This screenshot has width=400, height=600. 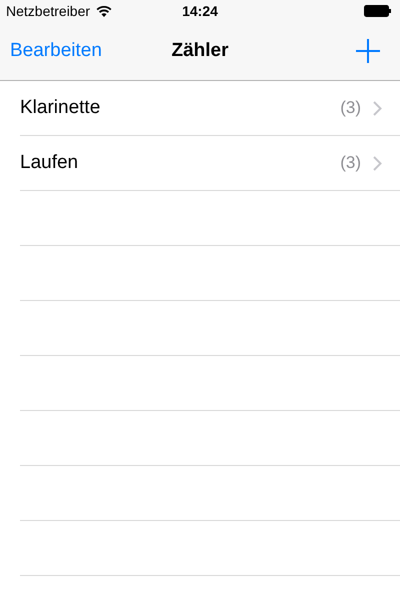 What do you see at coordinates (200, 50) in the screenshot?
I see `nav-title: Zähler` at bounding box center [200, 50].